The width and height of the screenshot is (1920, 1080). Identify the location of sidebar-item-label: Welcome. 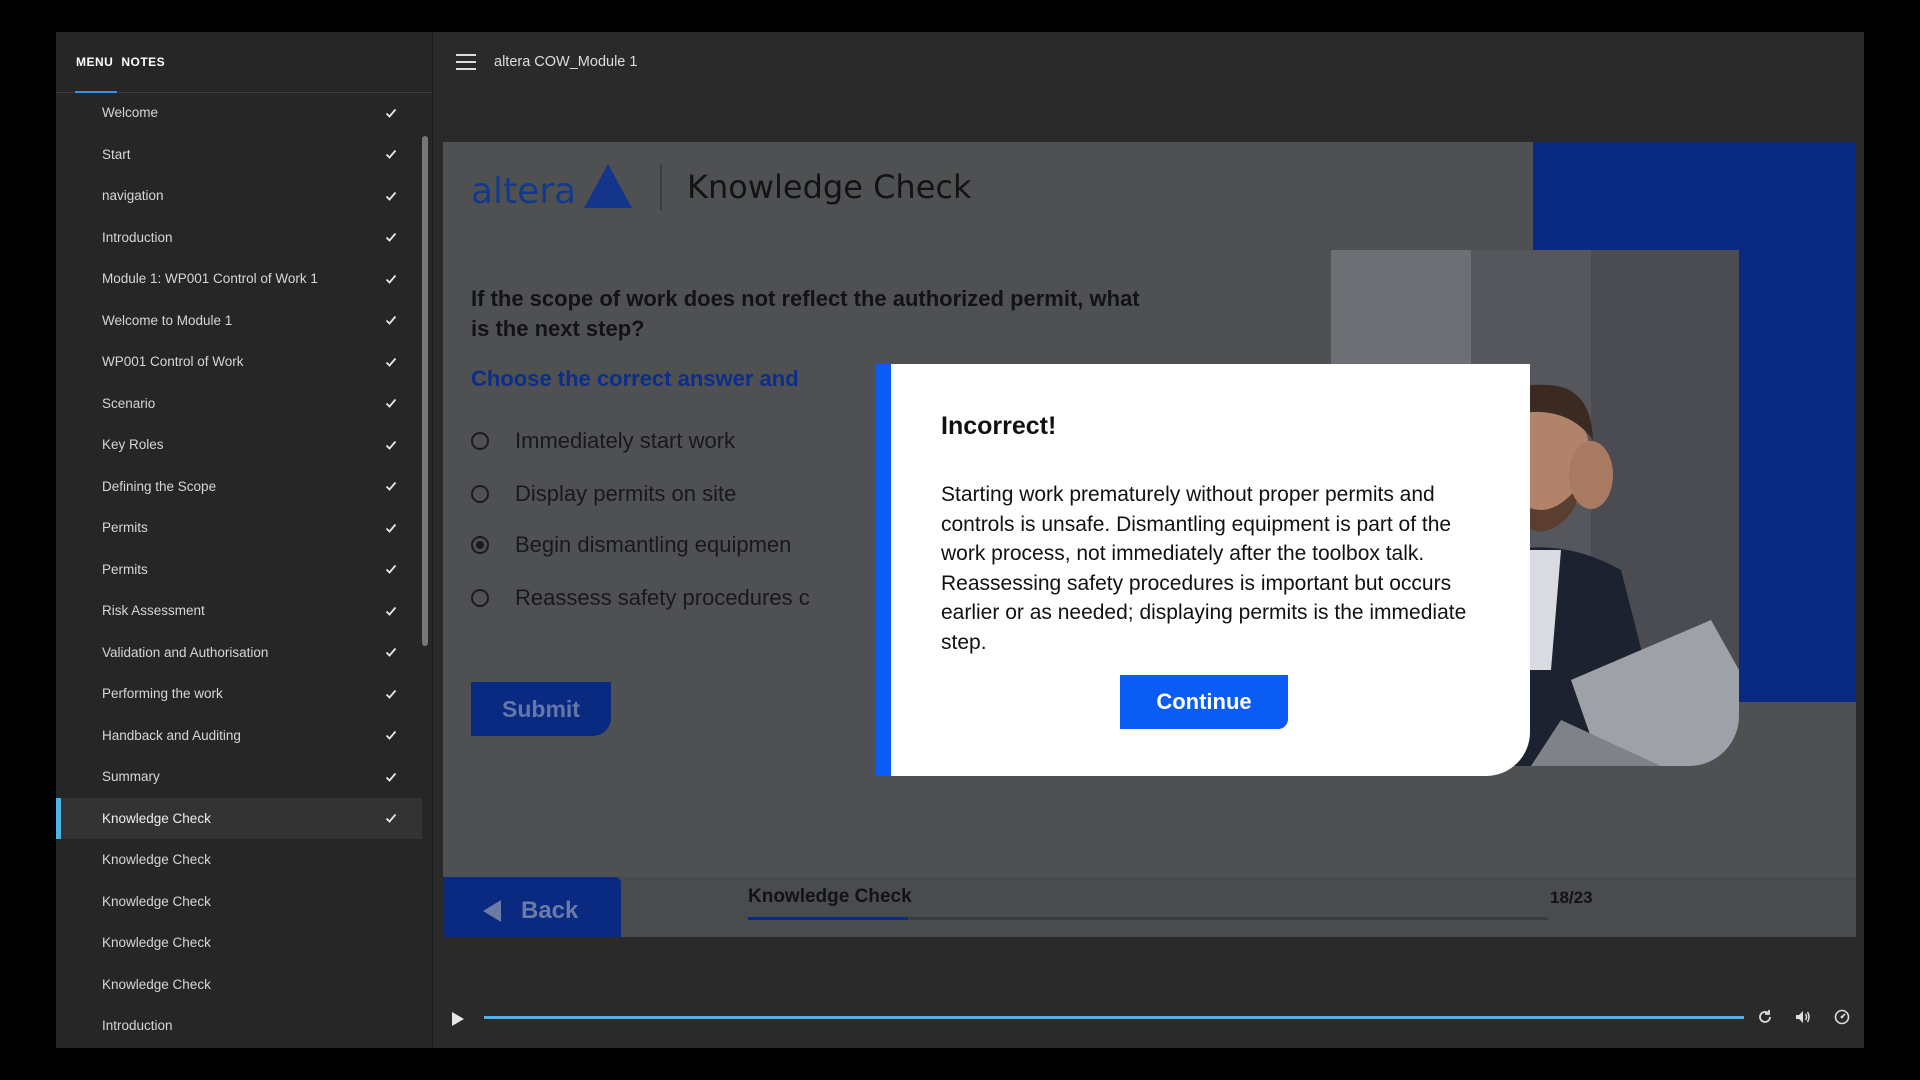
(130, 113).